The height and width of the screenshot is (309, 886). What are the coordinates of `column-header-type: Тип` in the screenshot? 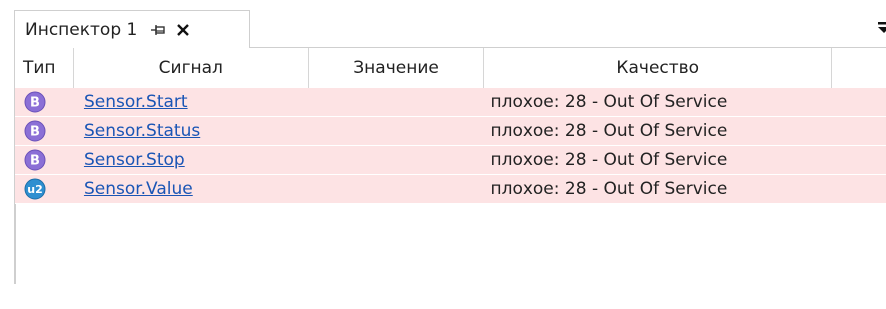 It's located at (44, 68).